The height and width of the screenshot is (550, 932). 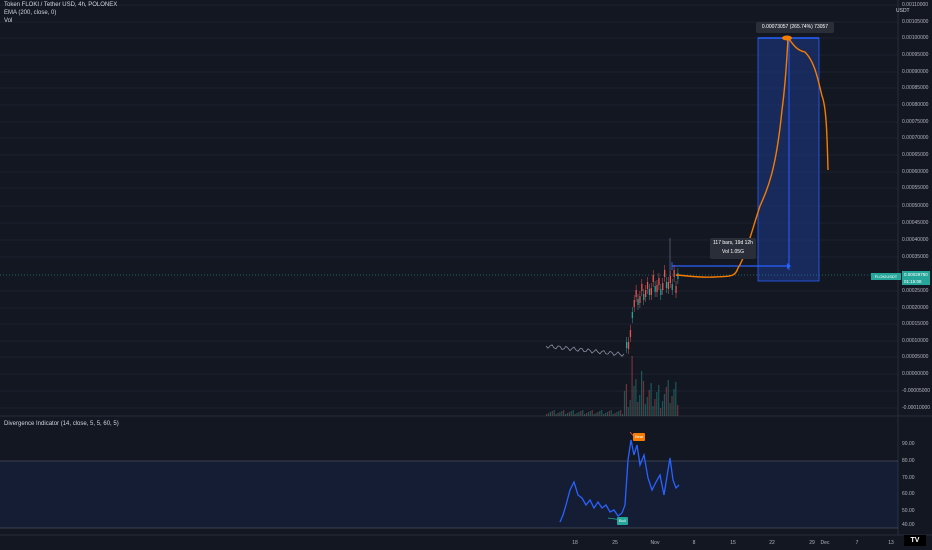 What do you see at coordinates (915, 105) in the screenshot?
I see `price-tick-label: 0.00080000` at bounding box center [915, 105].